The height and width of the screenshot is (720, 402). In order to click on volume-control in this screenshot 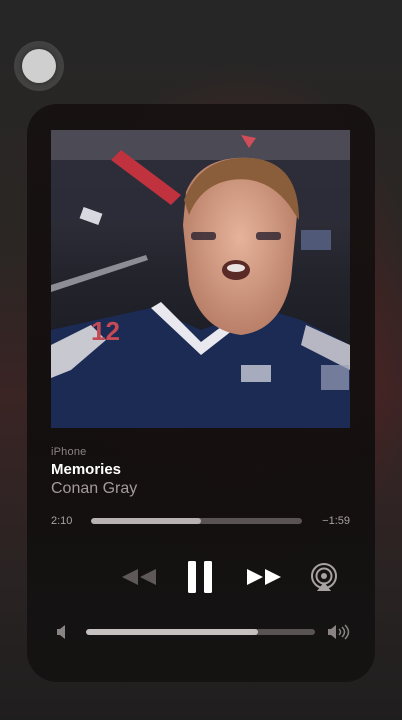, I will do `click(201, 632)`.